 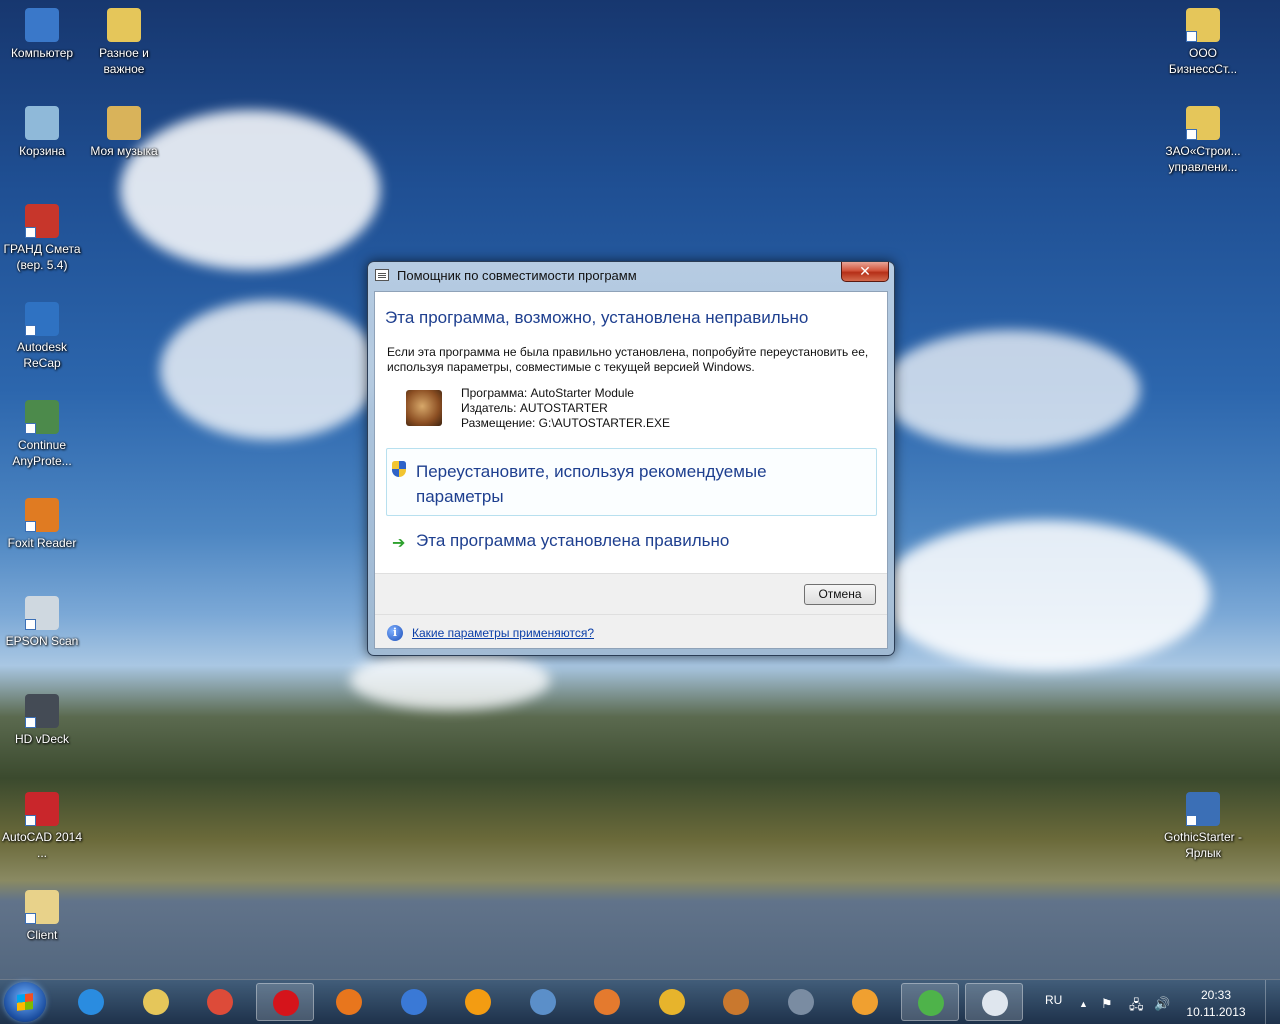 I want to click on tray-expand-icon: ▲, so click(x=1083, y=1004).